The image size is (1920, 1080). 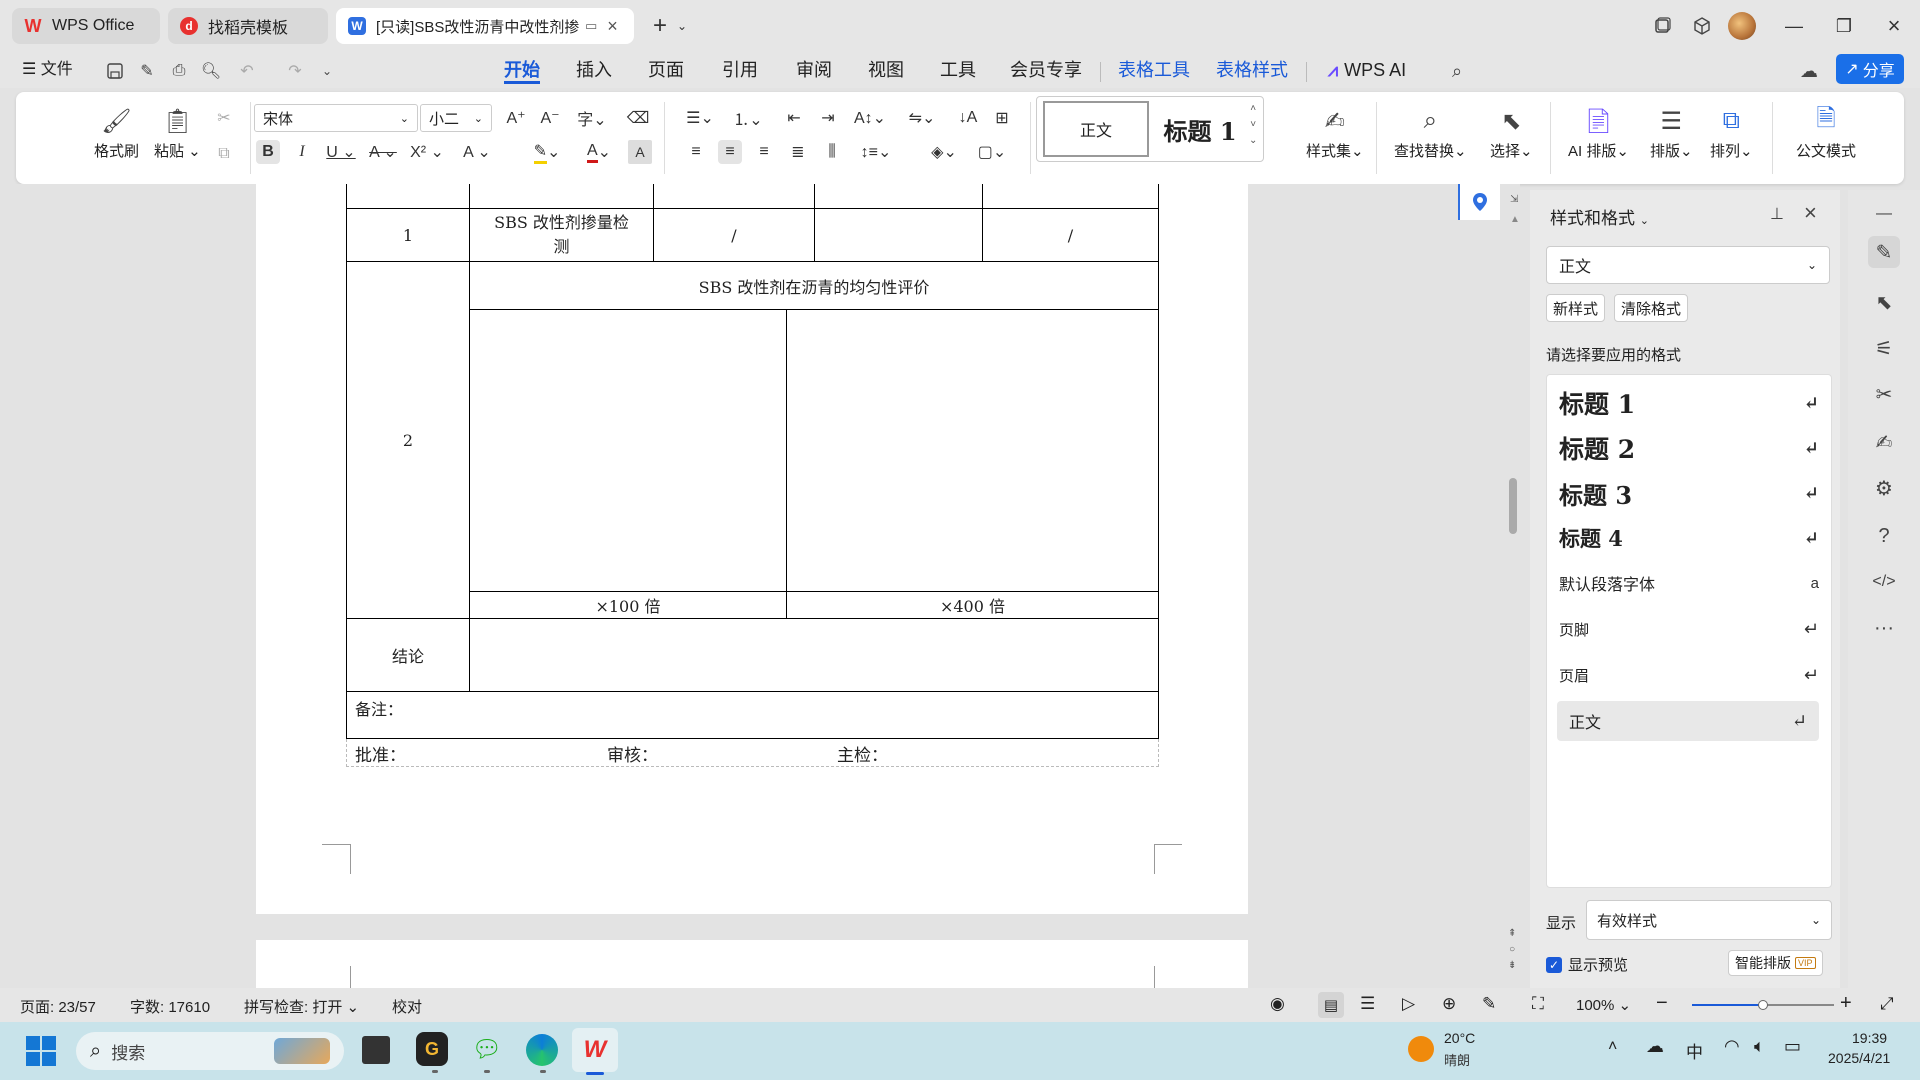 What do you see at coordinates (1154, 70) in the screenshot?
I see `menu-table-tools: 表格工具` at bounding box center [1154, 70].